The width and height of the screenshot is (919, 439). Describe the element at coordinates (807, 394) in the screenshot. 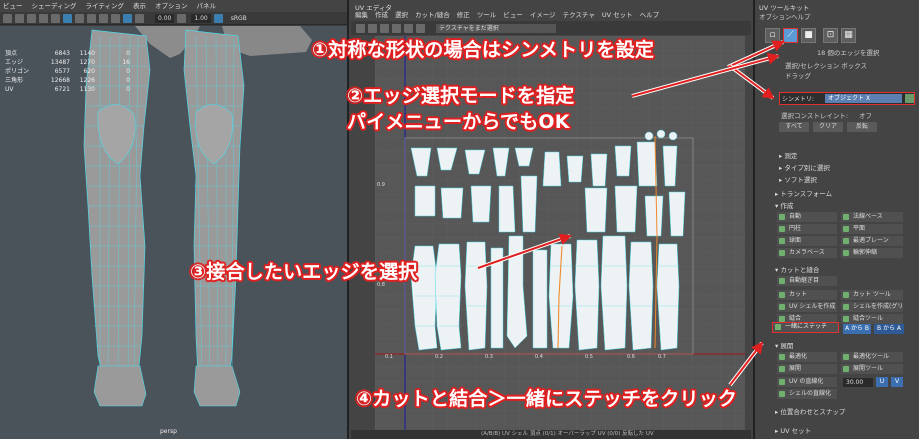

I see `straighten-shell-button: シェルの直線化` at that location.